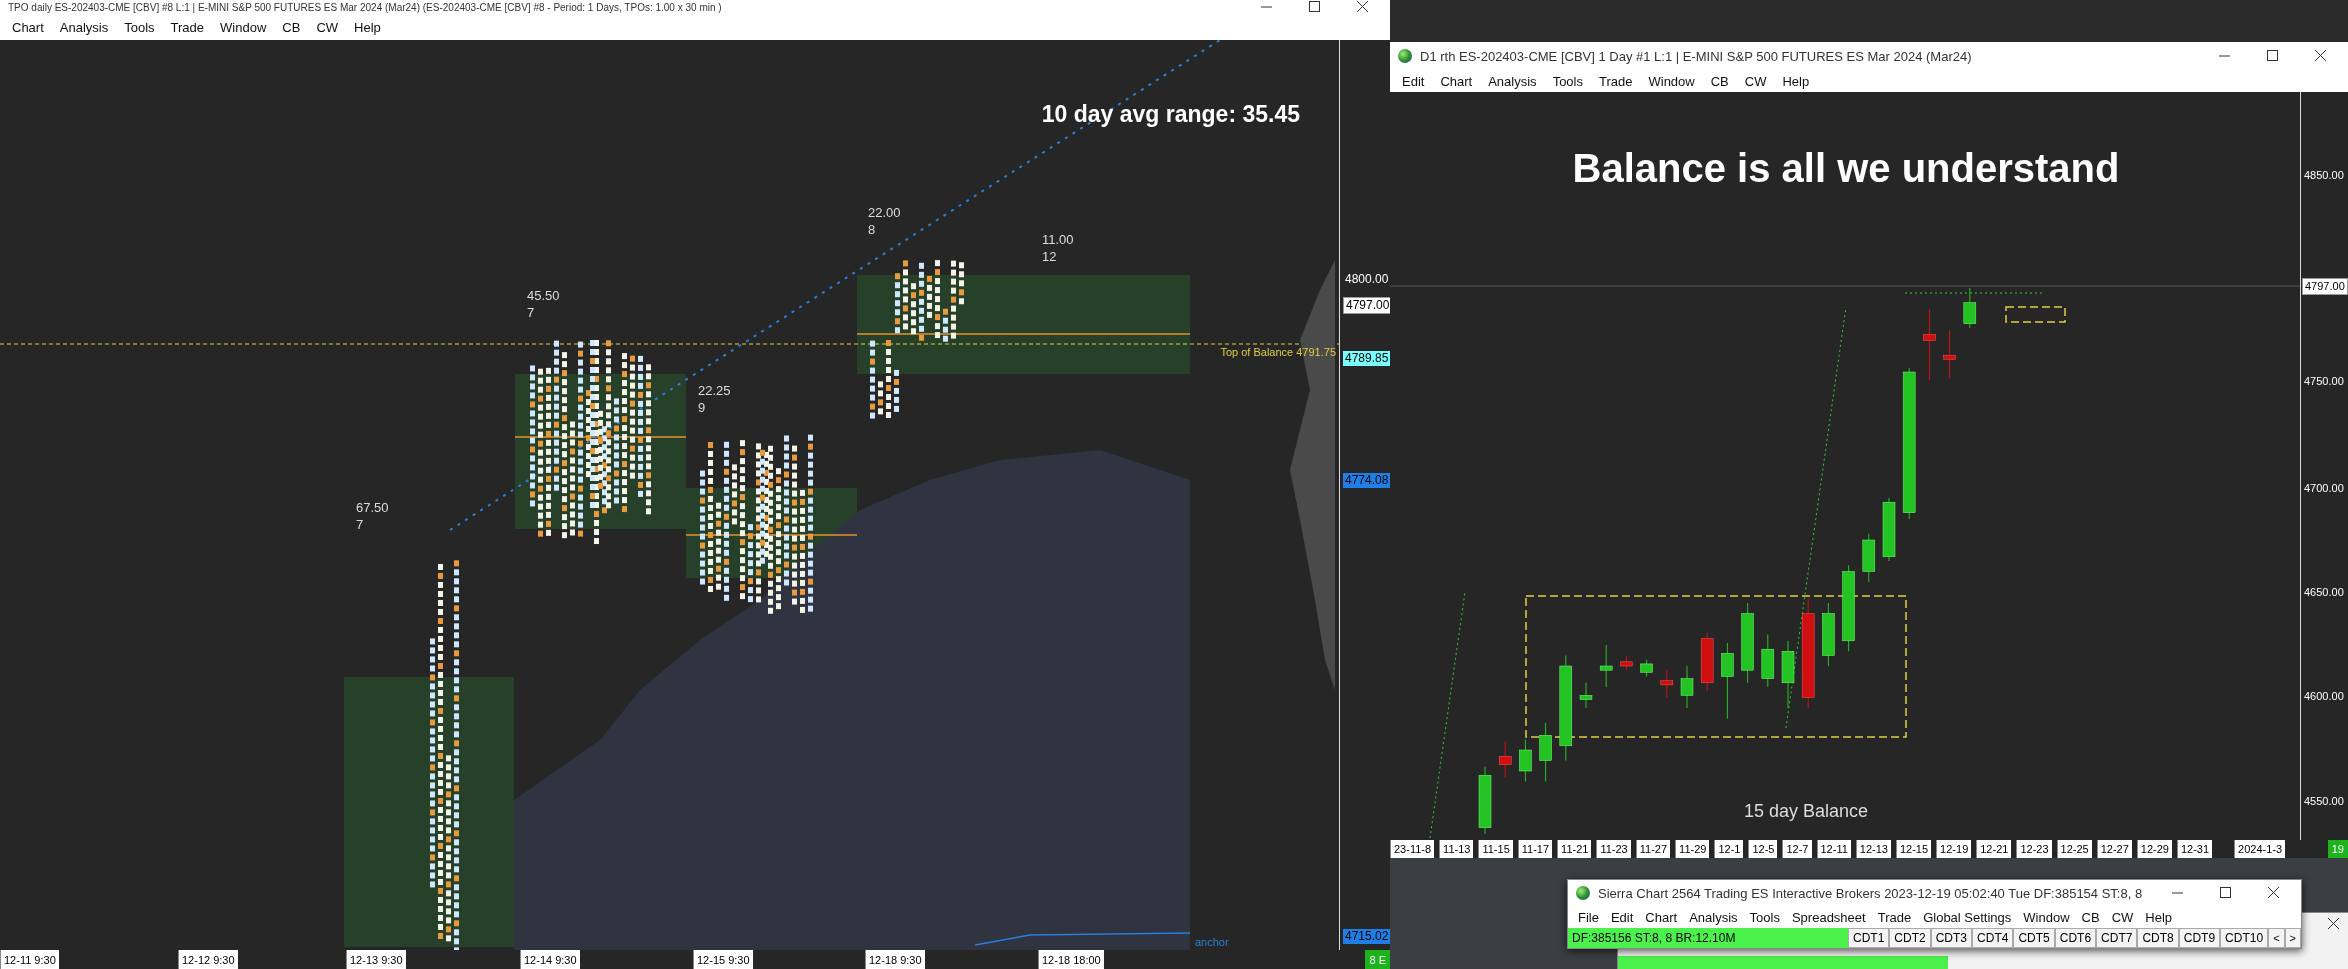  Describe the element at coordinates (2244, 938) in the screenshot. I see `chart-tab: CDT10` at that location.